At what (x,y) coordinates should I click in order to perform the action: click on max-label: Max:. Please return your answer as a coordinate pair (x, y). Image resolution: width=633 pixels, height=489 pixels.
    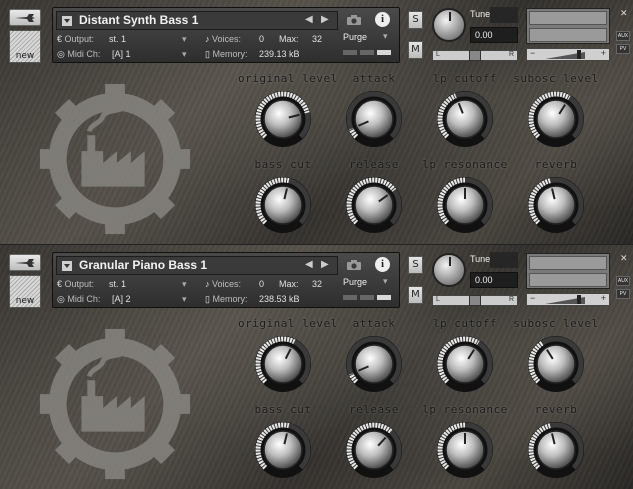
    Looking at the image, I should click on (289, 39).